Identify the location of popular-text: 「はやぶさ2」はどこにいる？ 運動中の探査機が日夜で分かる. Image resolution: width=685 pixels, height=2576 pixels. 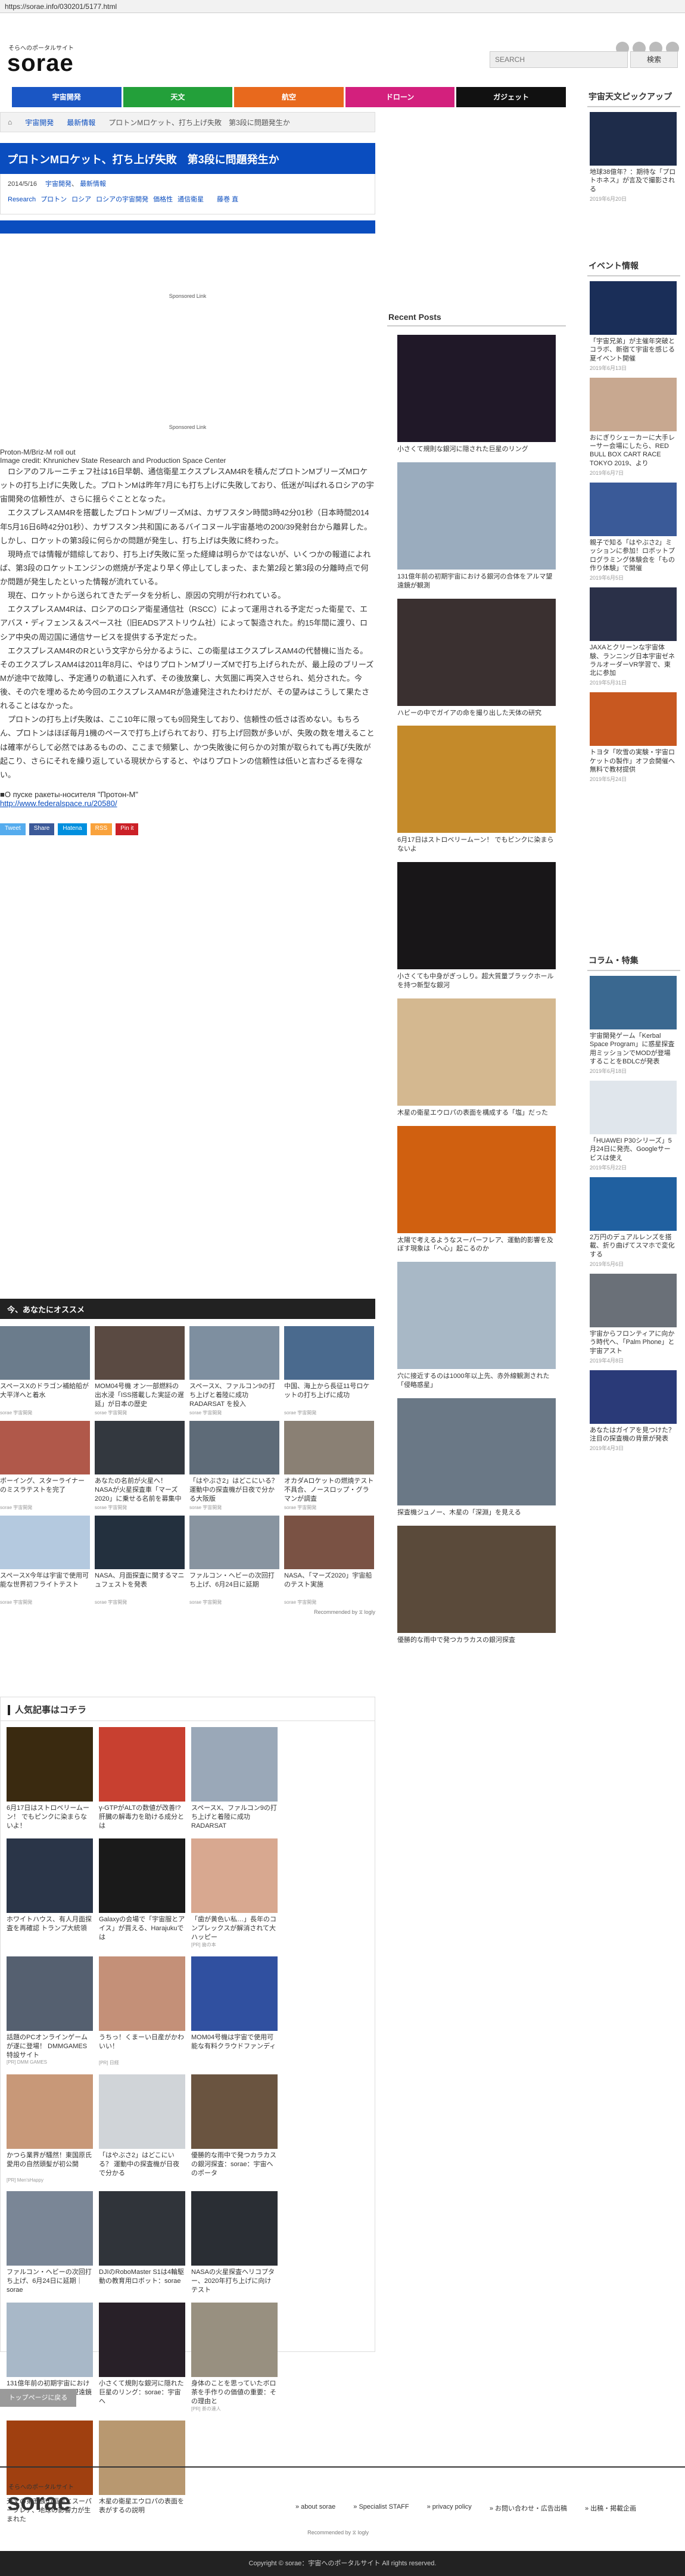
(142, 2164).